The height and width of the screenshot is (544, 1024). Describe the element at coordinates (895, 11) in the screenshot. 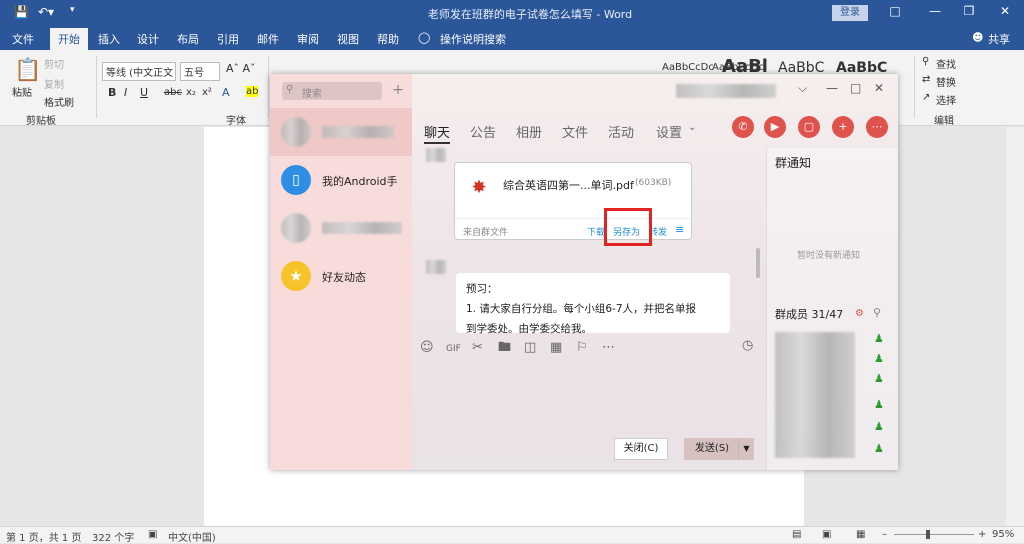

I see `ribbon-display-icon: □` at that location.